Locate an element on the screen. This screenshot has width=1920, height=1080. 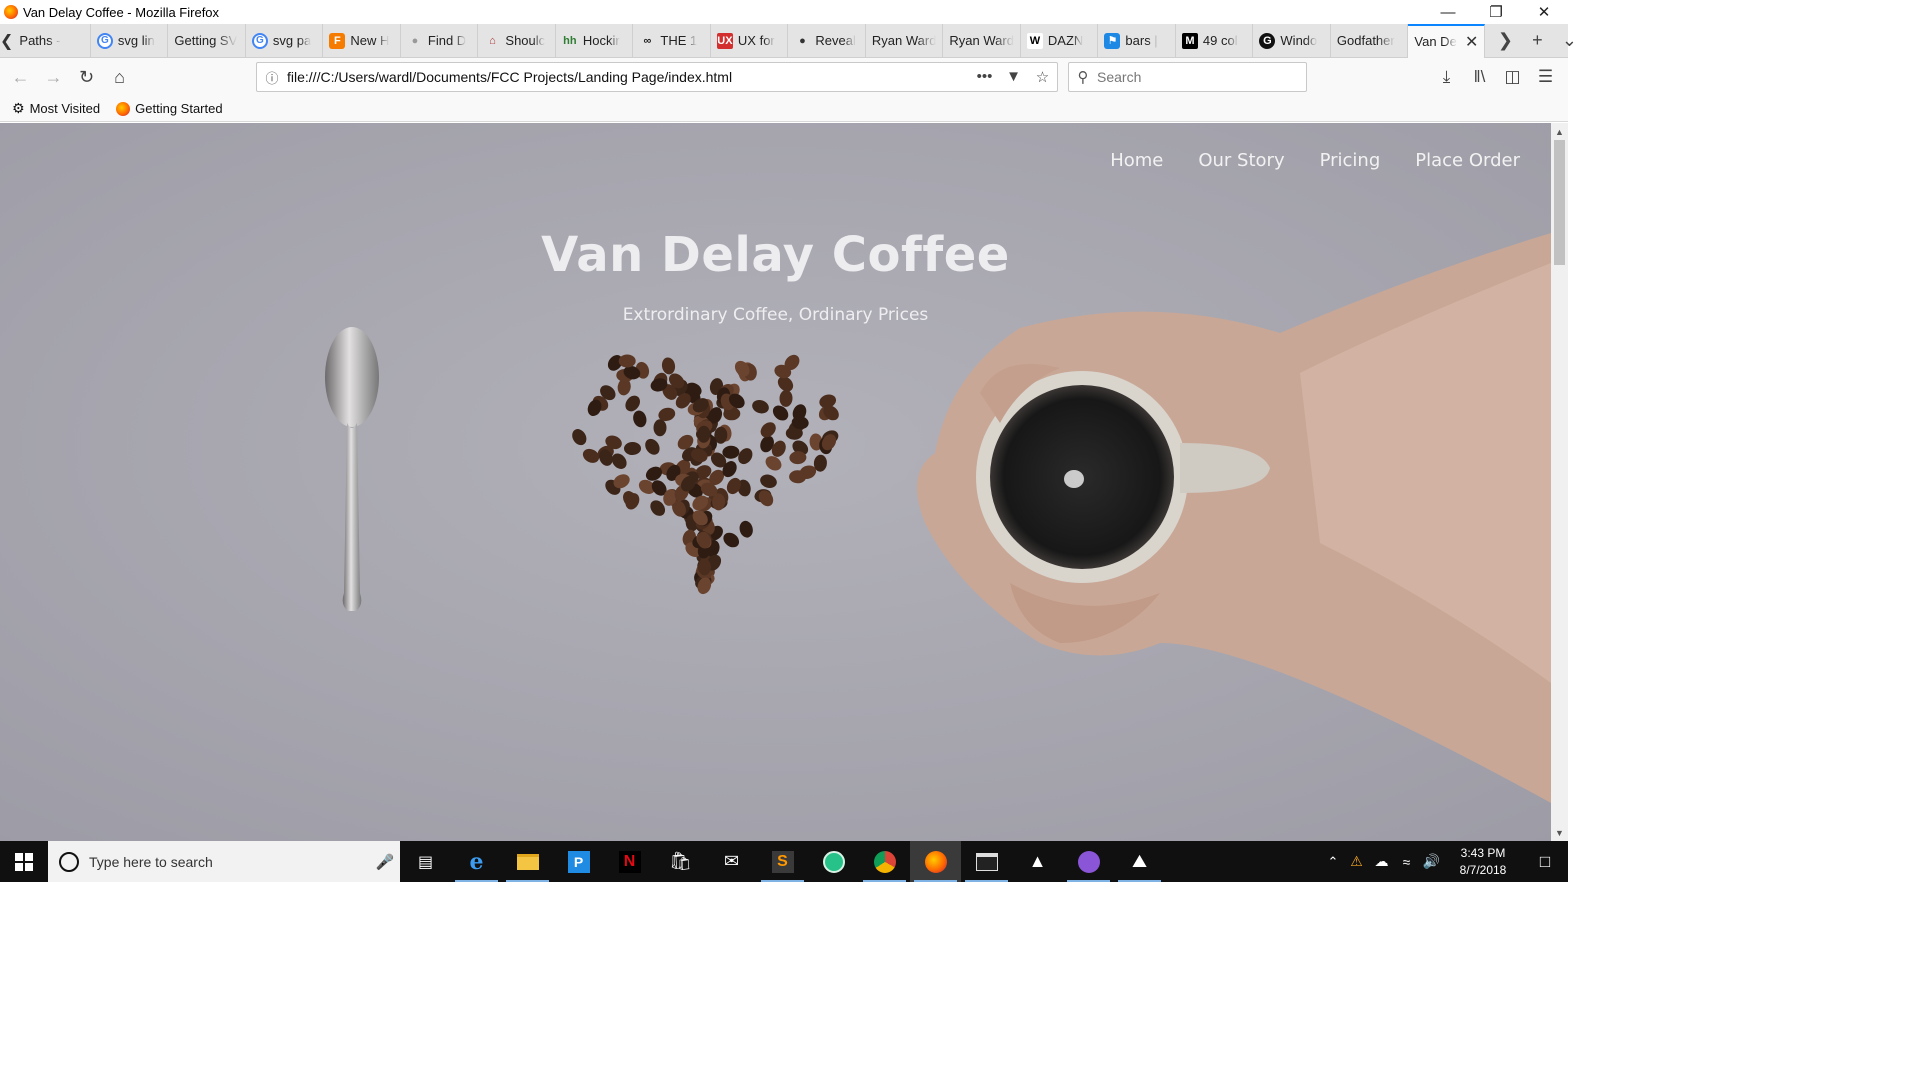
tab: Getting SV is located at coordinates (207, 40).